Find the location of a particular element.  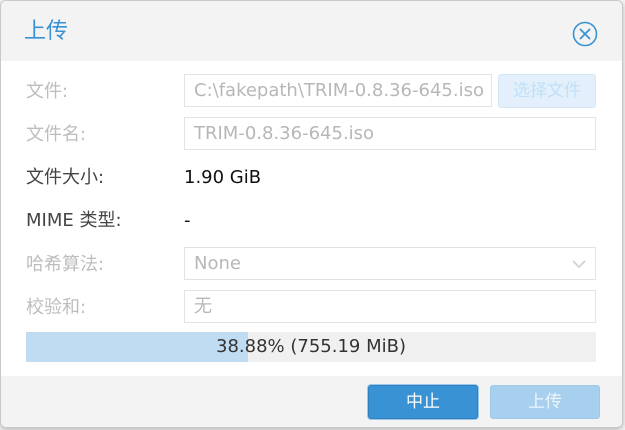

hash-algorithm-select: None is located at coordinates (390, 263).